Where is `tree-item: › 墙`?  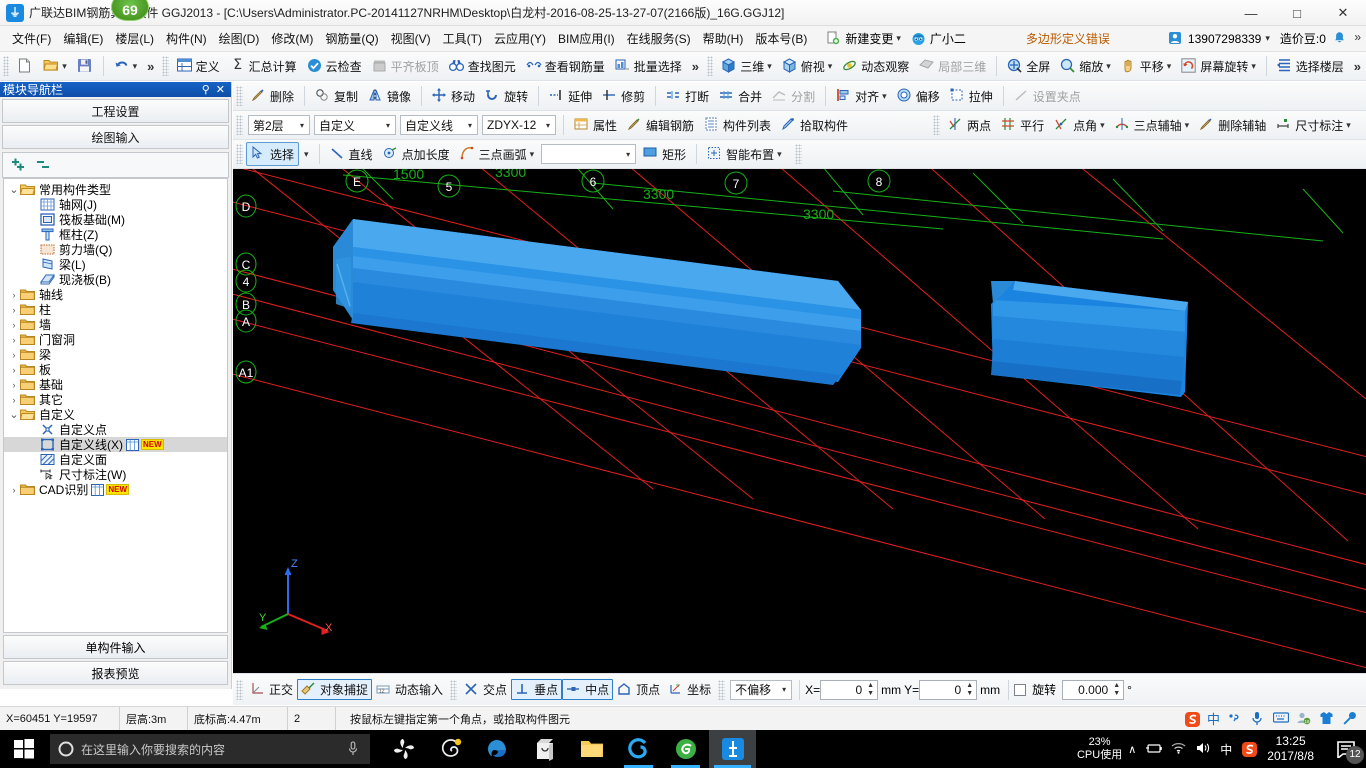
tree-item: › 墙 is located at coordinates (115, 324).